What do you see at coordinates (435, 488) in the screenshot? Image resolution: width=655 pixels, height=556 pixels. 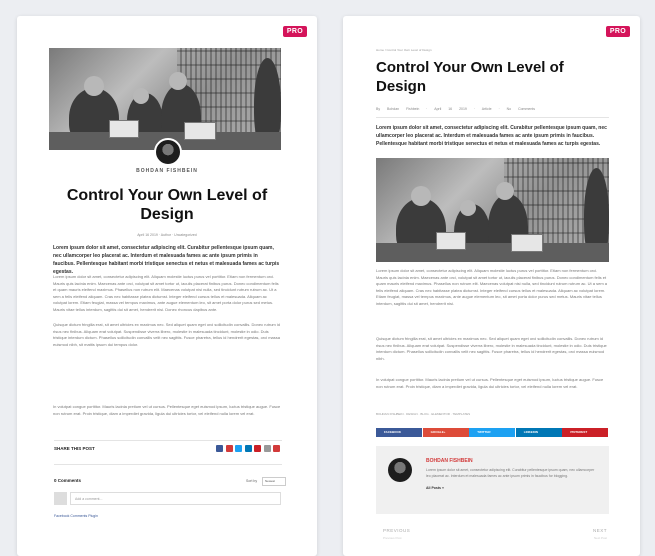 I see `author-posts-link: All Posts »` at bounding box center [435, 488].